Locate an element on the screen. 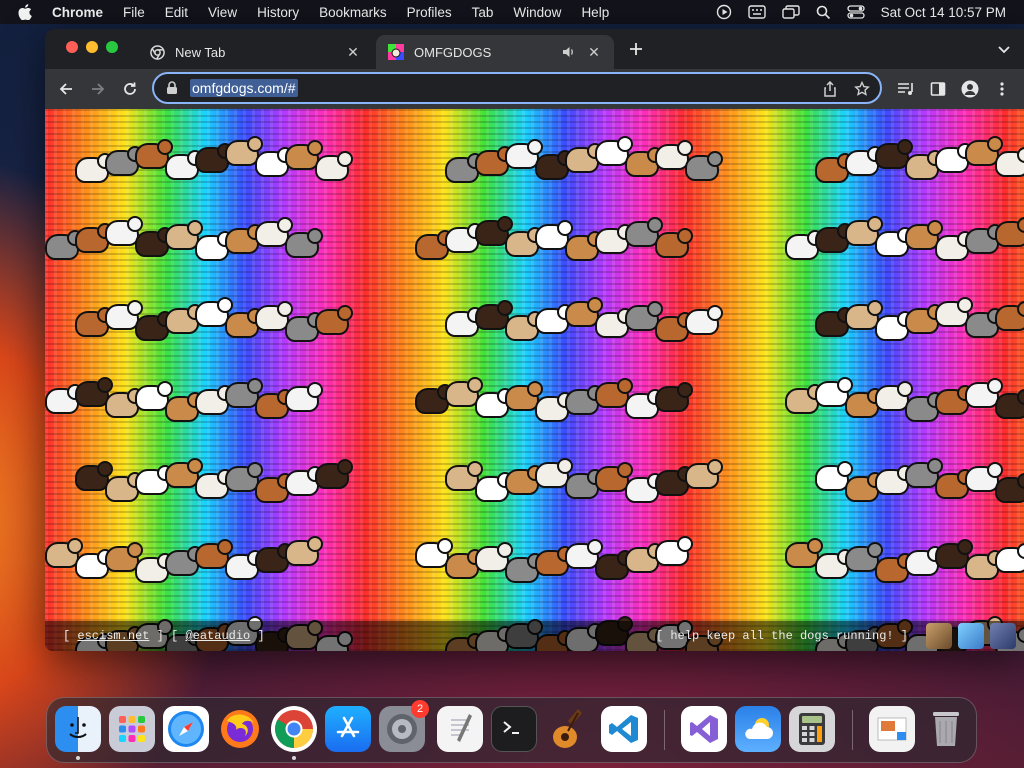  menu-tab: Tab is located at coordinates (483, 12).